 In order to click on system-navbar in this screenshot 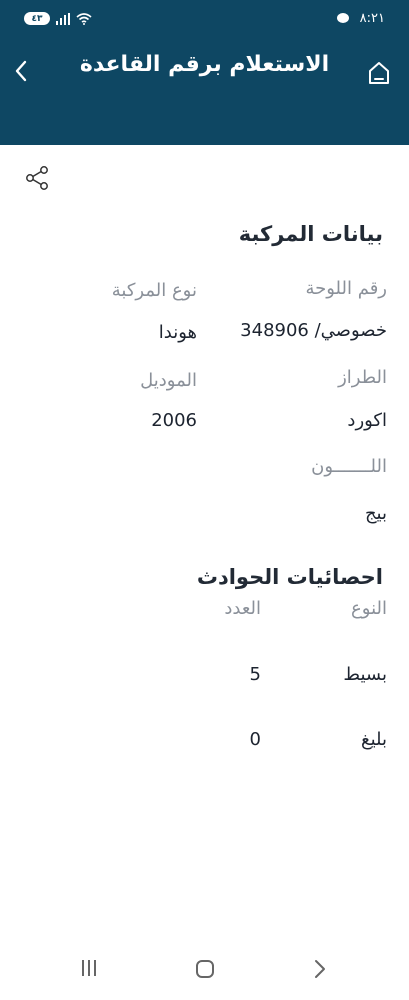, I will do `click(204, 971)`.